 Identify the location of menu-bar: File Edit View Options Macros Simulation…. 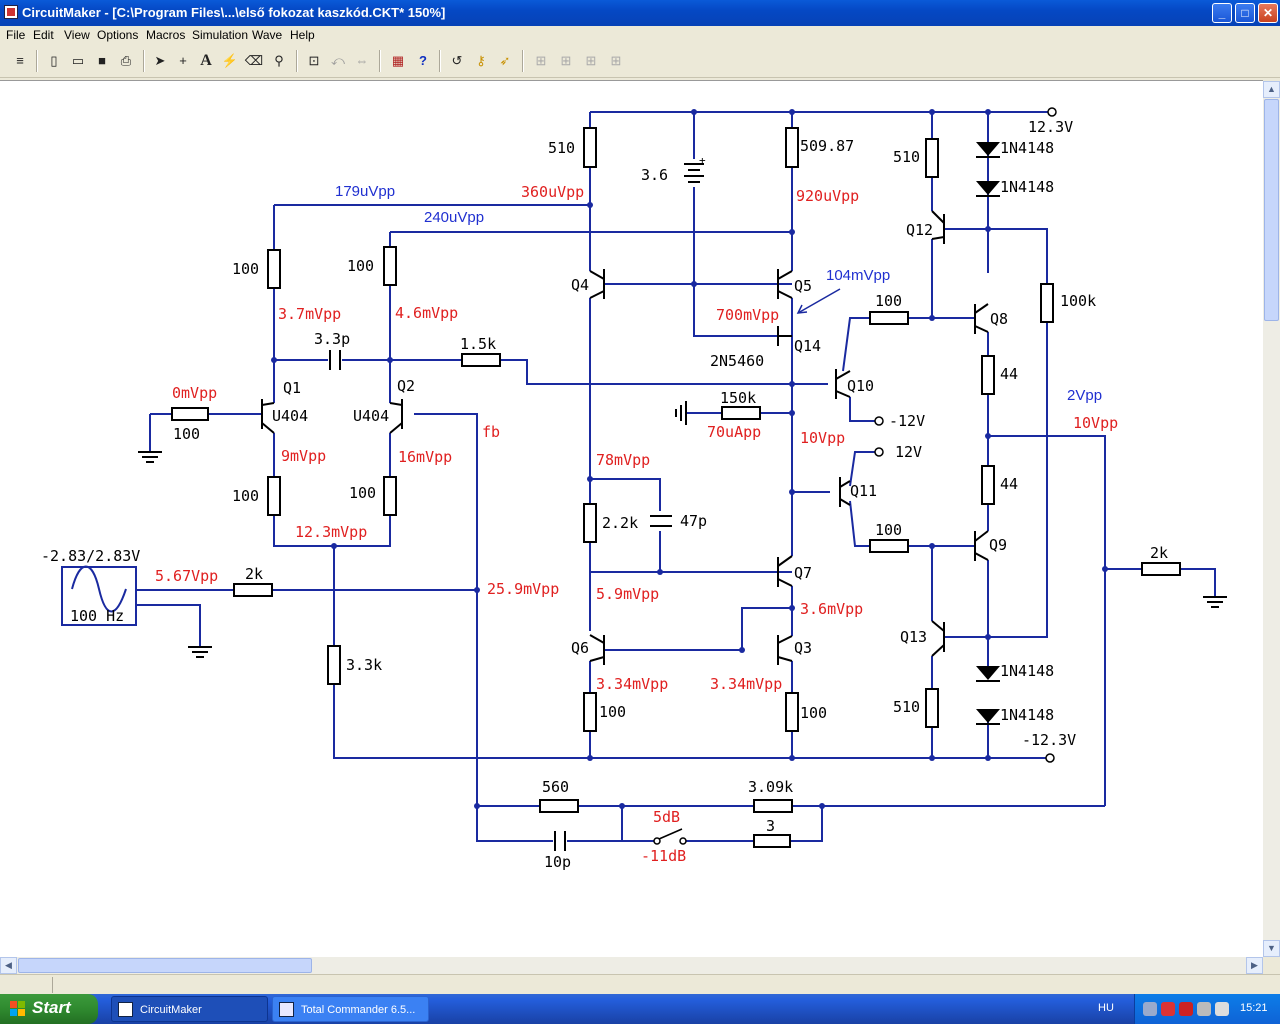
(640, 35).